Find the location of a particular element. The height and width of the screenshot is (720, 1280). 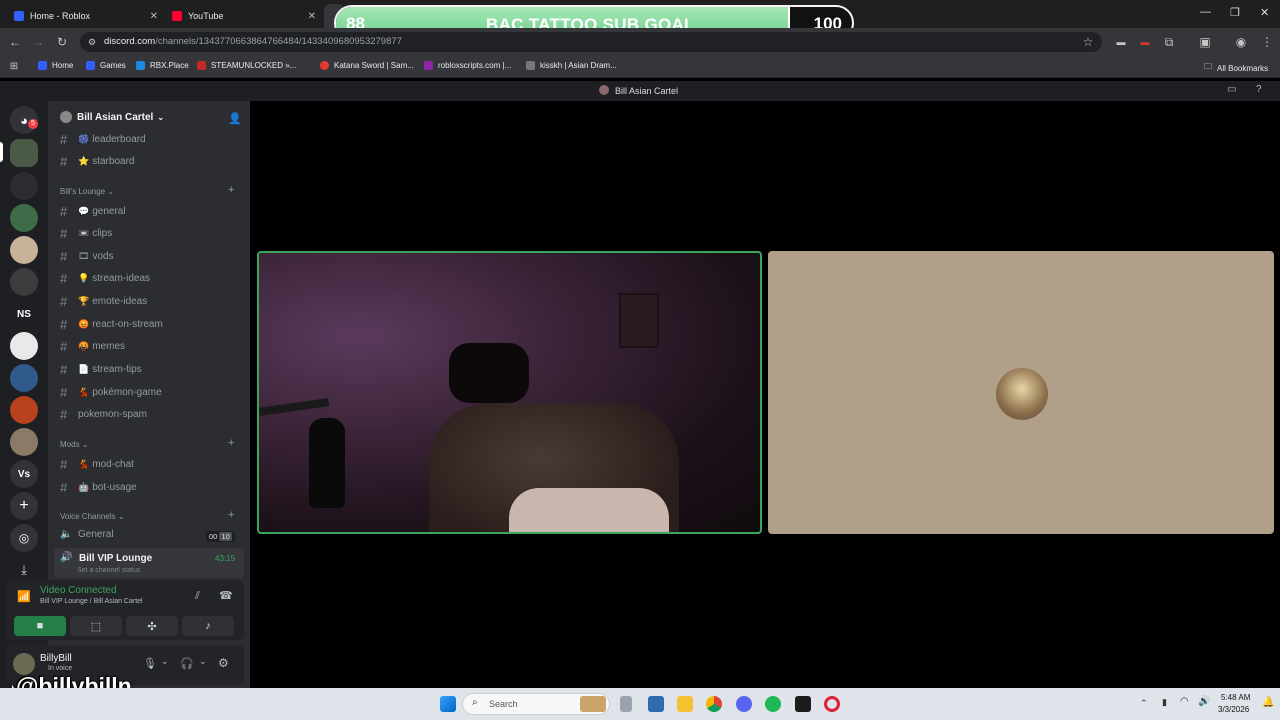

channel-general: # 💬 general is located at coordinates (93, 211).